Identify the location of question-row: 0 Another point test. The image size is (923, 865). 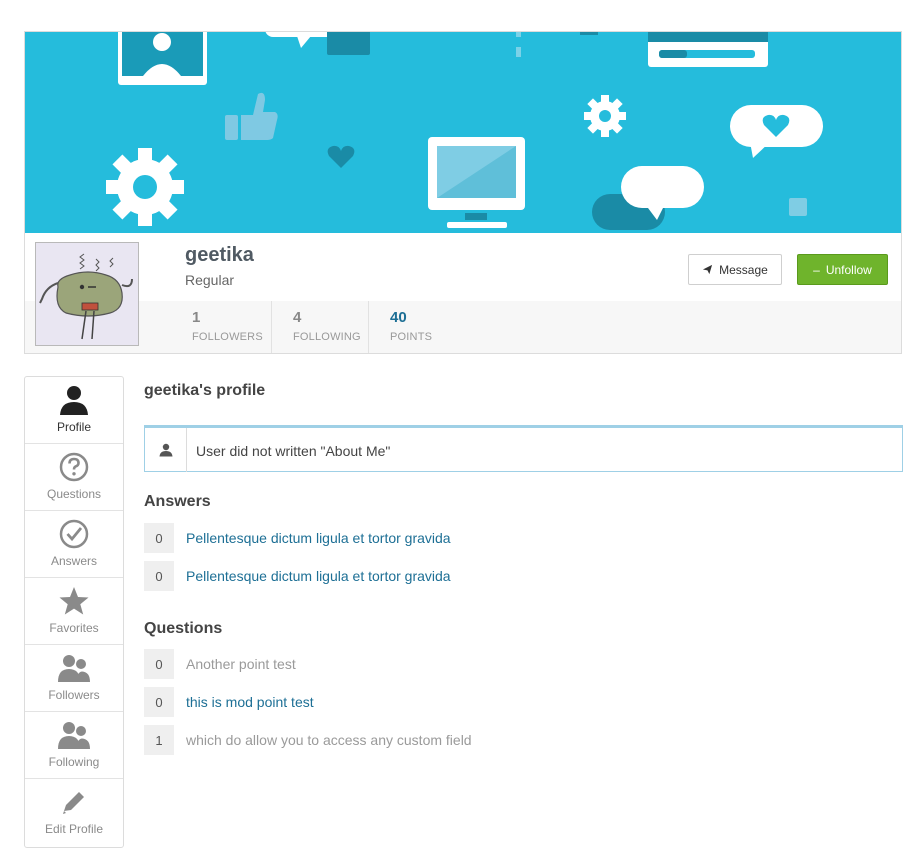
(524, 664).